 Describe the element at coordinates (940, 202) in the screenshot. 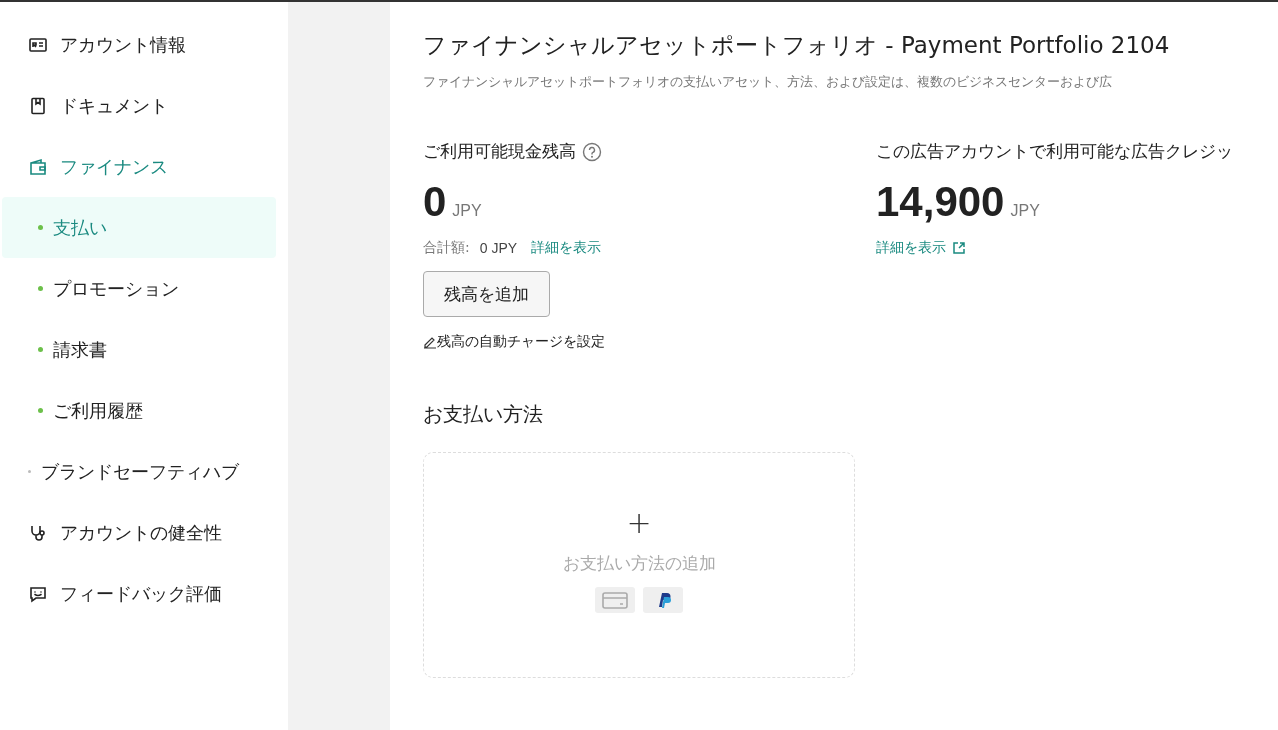

I see `ad-credit-amount: 14,900` at that location.